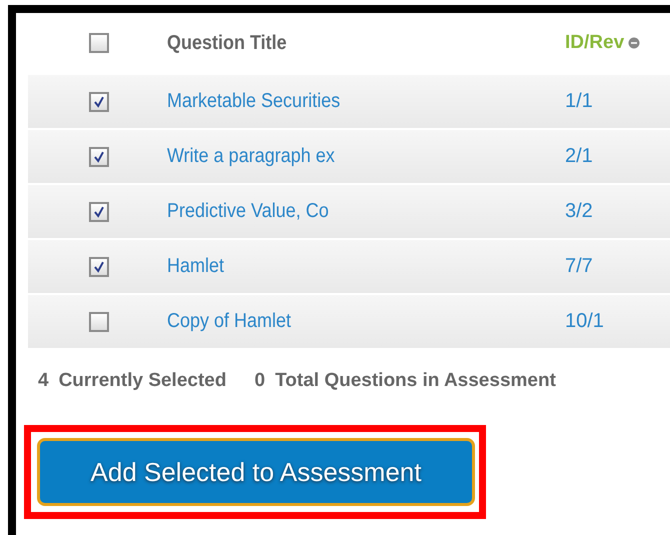 This screenshot has height=535, width=670. Describe the element at coordinates (579, 156) in the screenshot. I see `id-rev-link: 2/1` at that location.